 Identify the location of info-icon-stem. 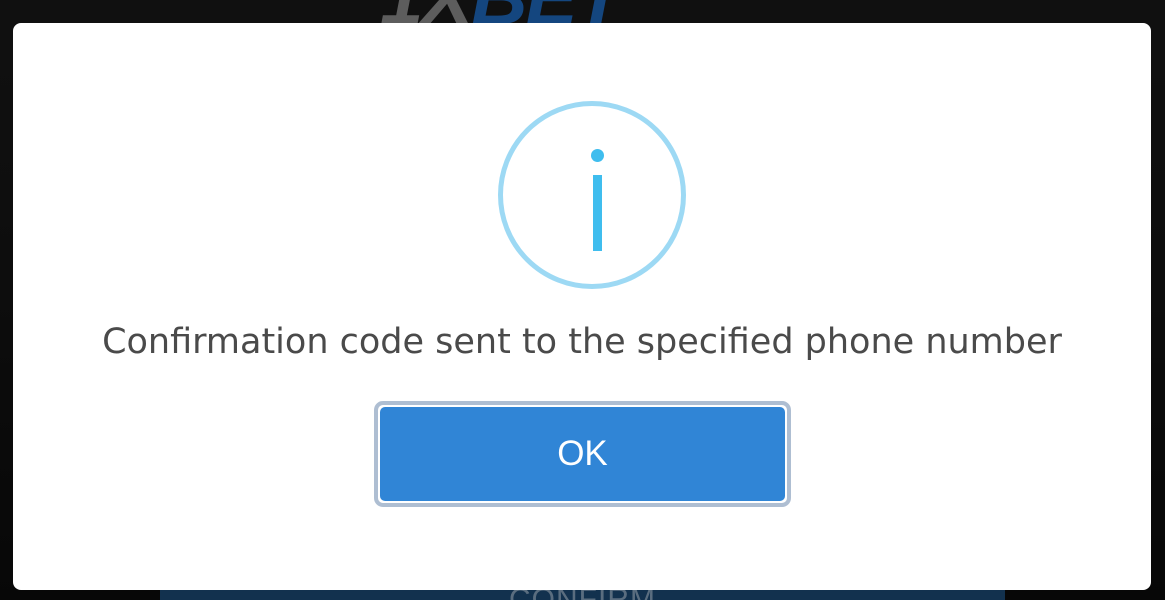
(597, 213).